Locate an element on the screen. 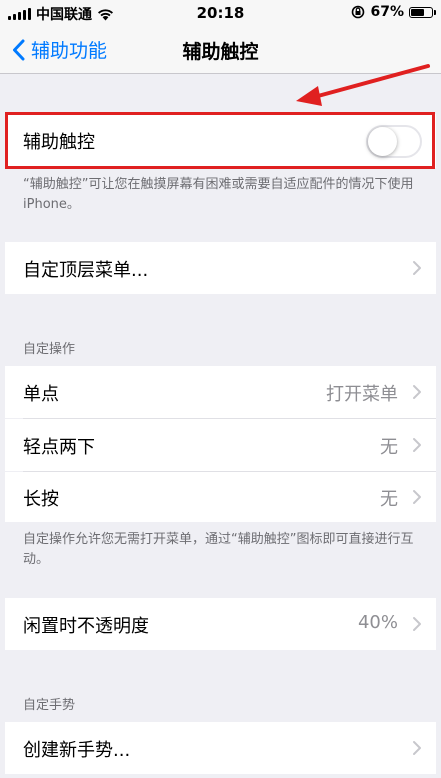 This screenshot has width=441, height=778. single-tap-value: 打开菜单 is located at coordinates (362, 394).